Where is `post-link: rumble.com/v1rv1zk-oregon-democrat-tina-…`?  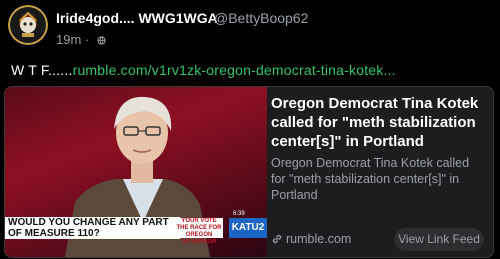 post-link: rumble.com/v1rv1zk-oregon-democrat-tina-… is located at coordinates (234, 70).